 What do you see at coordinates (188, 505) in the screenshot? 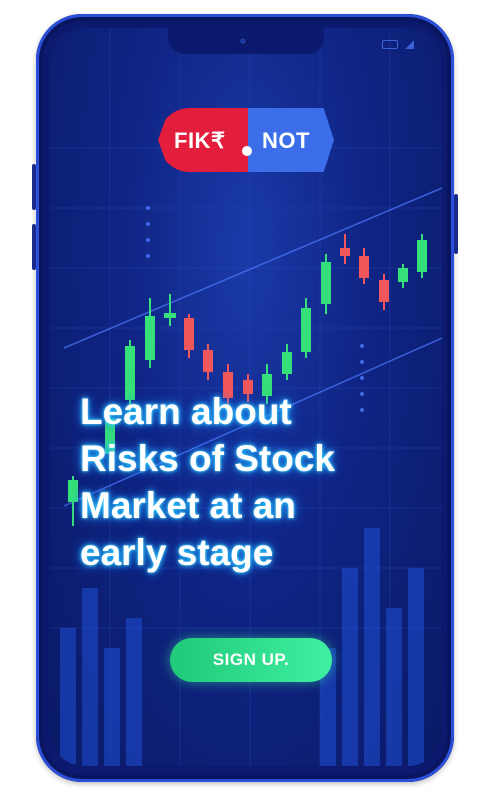
I see `headline-line-3: Market at an` at bounding box center [188, 505].